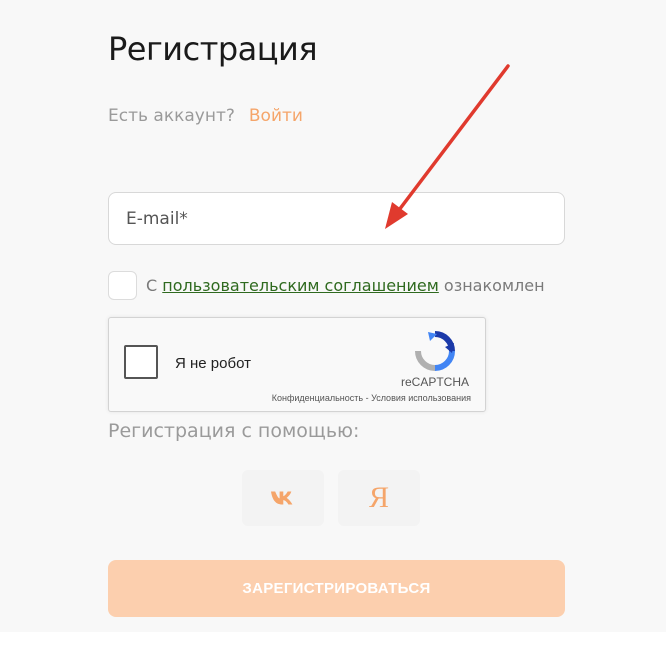  I want to click on yandex-logo-icon: Я, so click(378, 497).